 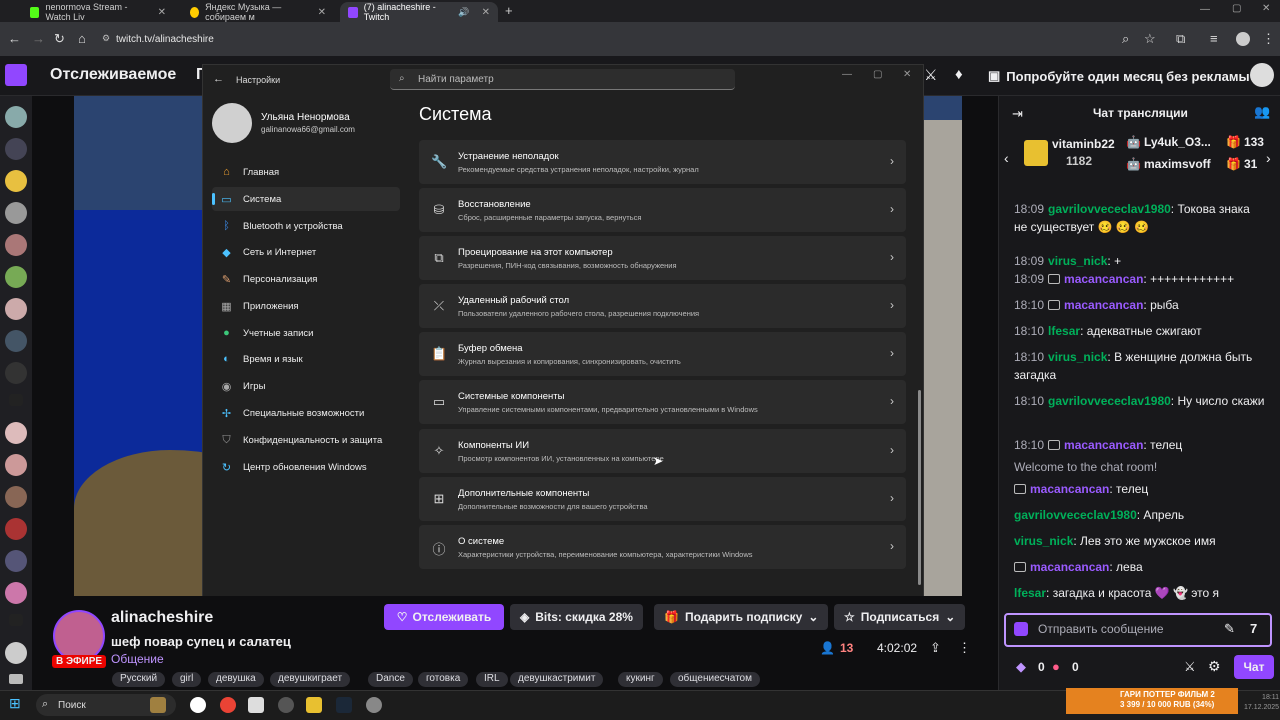 What do you see at coordinates (158, 705) in the screenshot?
I see `taskbar-widget-icon` at bounding box center [158, 705].